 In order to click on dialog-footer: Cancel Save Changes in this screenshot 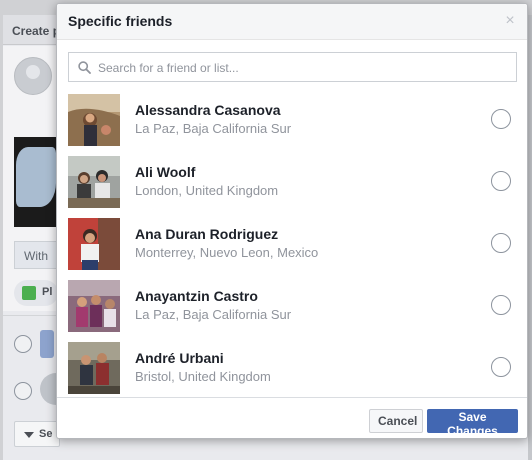, I will do `click(292, 420)`.